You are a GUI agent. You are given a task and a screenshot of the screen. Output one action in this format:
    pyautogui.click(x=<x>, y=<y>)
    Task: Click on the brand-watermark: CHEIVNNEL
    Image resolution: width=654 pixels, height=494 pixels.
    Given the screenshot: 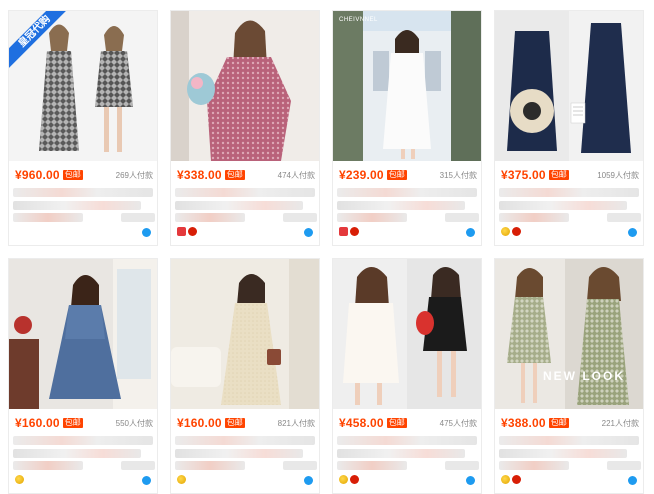 What is the action you would take?
    pyautogui.click(x=358, y=20)
    